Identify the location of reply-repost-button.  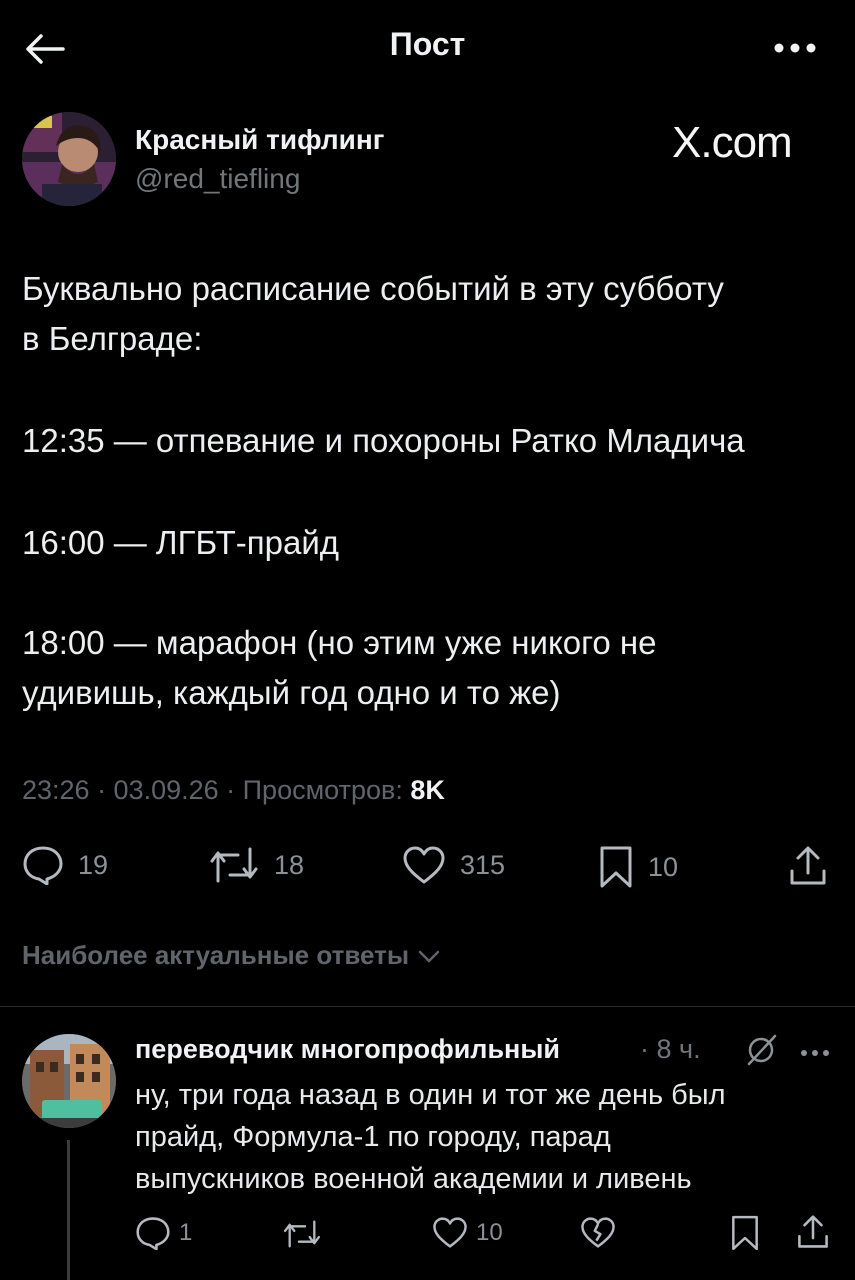
(302, 1234).